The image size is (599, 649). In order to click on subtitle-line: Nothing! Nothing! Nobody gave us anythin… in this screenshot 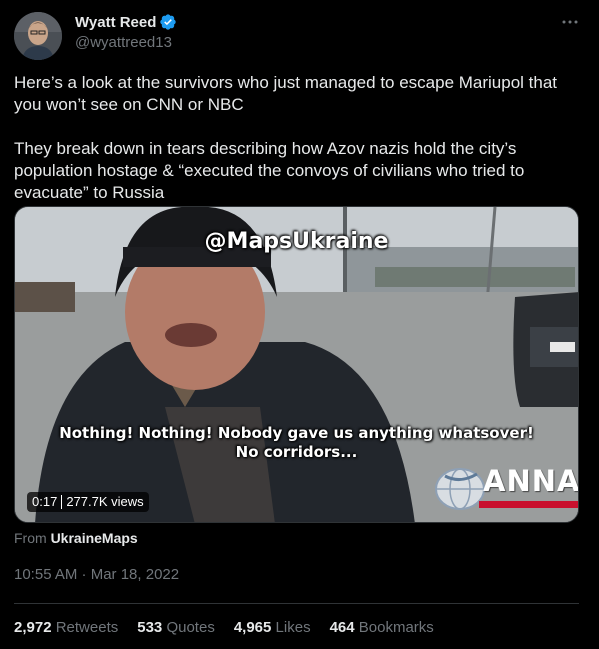, I will do `click(296, 433)`.